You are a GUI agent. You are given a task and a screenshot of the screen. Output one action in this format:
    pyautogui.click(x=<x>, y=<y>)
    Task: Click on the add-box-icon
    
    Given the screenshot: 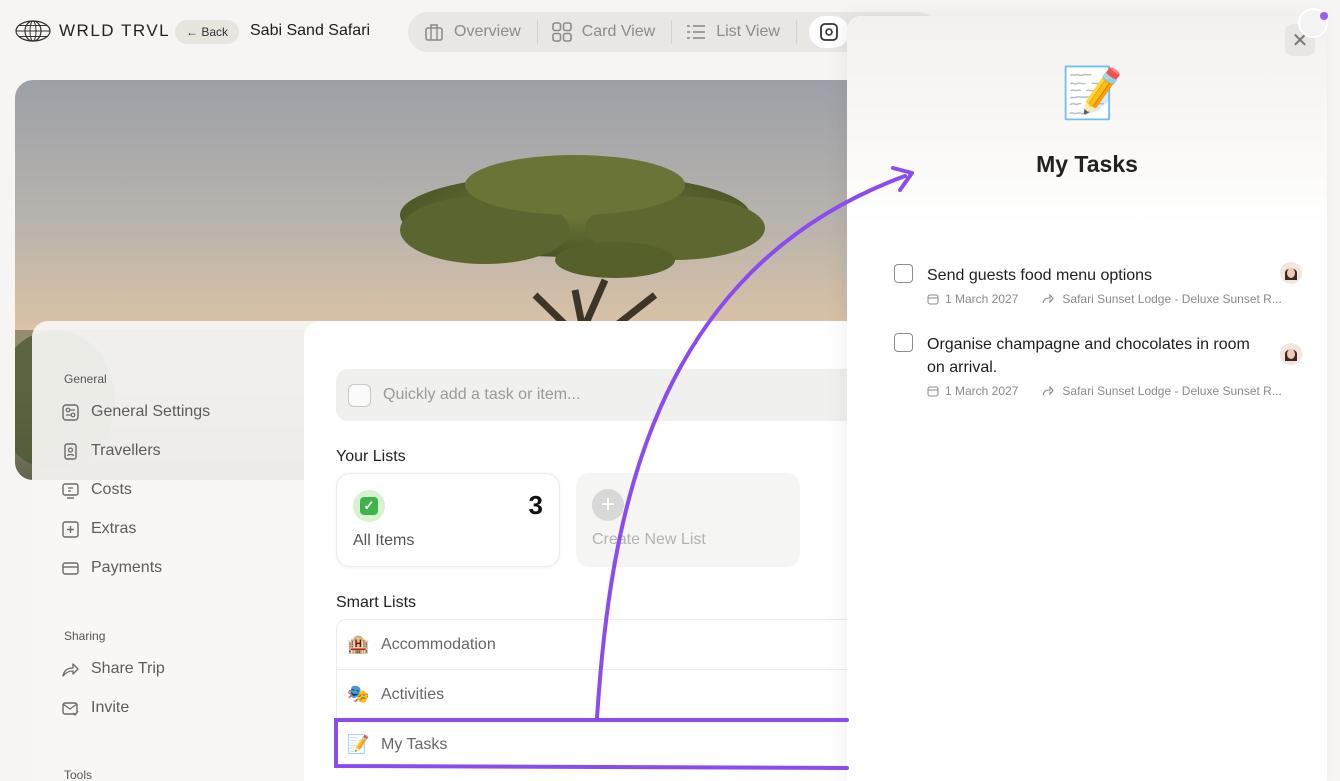 What is the action you would take?
    pyautogui.click(x=70, y=529)
    